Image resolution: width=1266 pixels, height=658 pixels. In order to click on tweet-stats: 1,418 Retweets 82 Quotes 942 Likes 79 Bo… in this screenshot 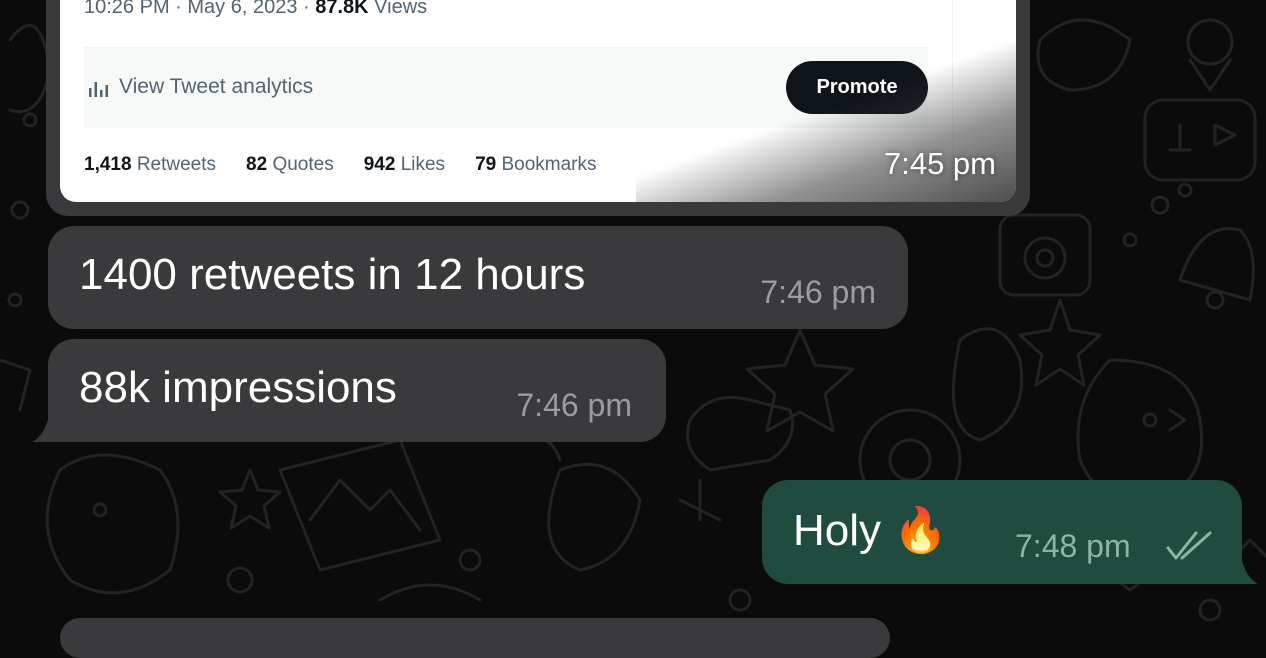, I will do `click(340, 165)`.